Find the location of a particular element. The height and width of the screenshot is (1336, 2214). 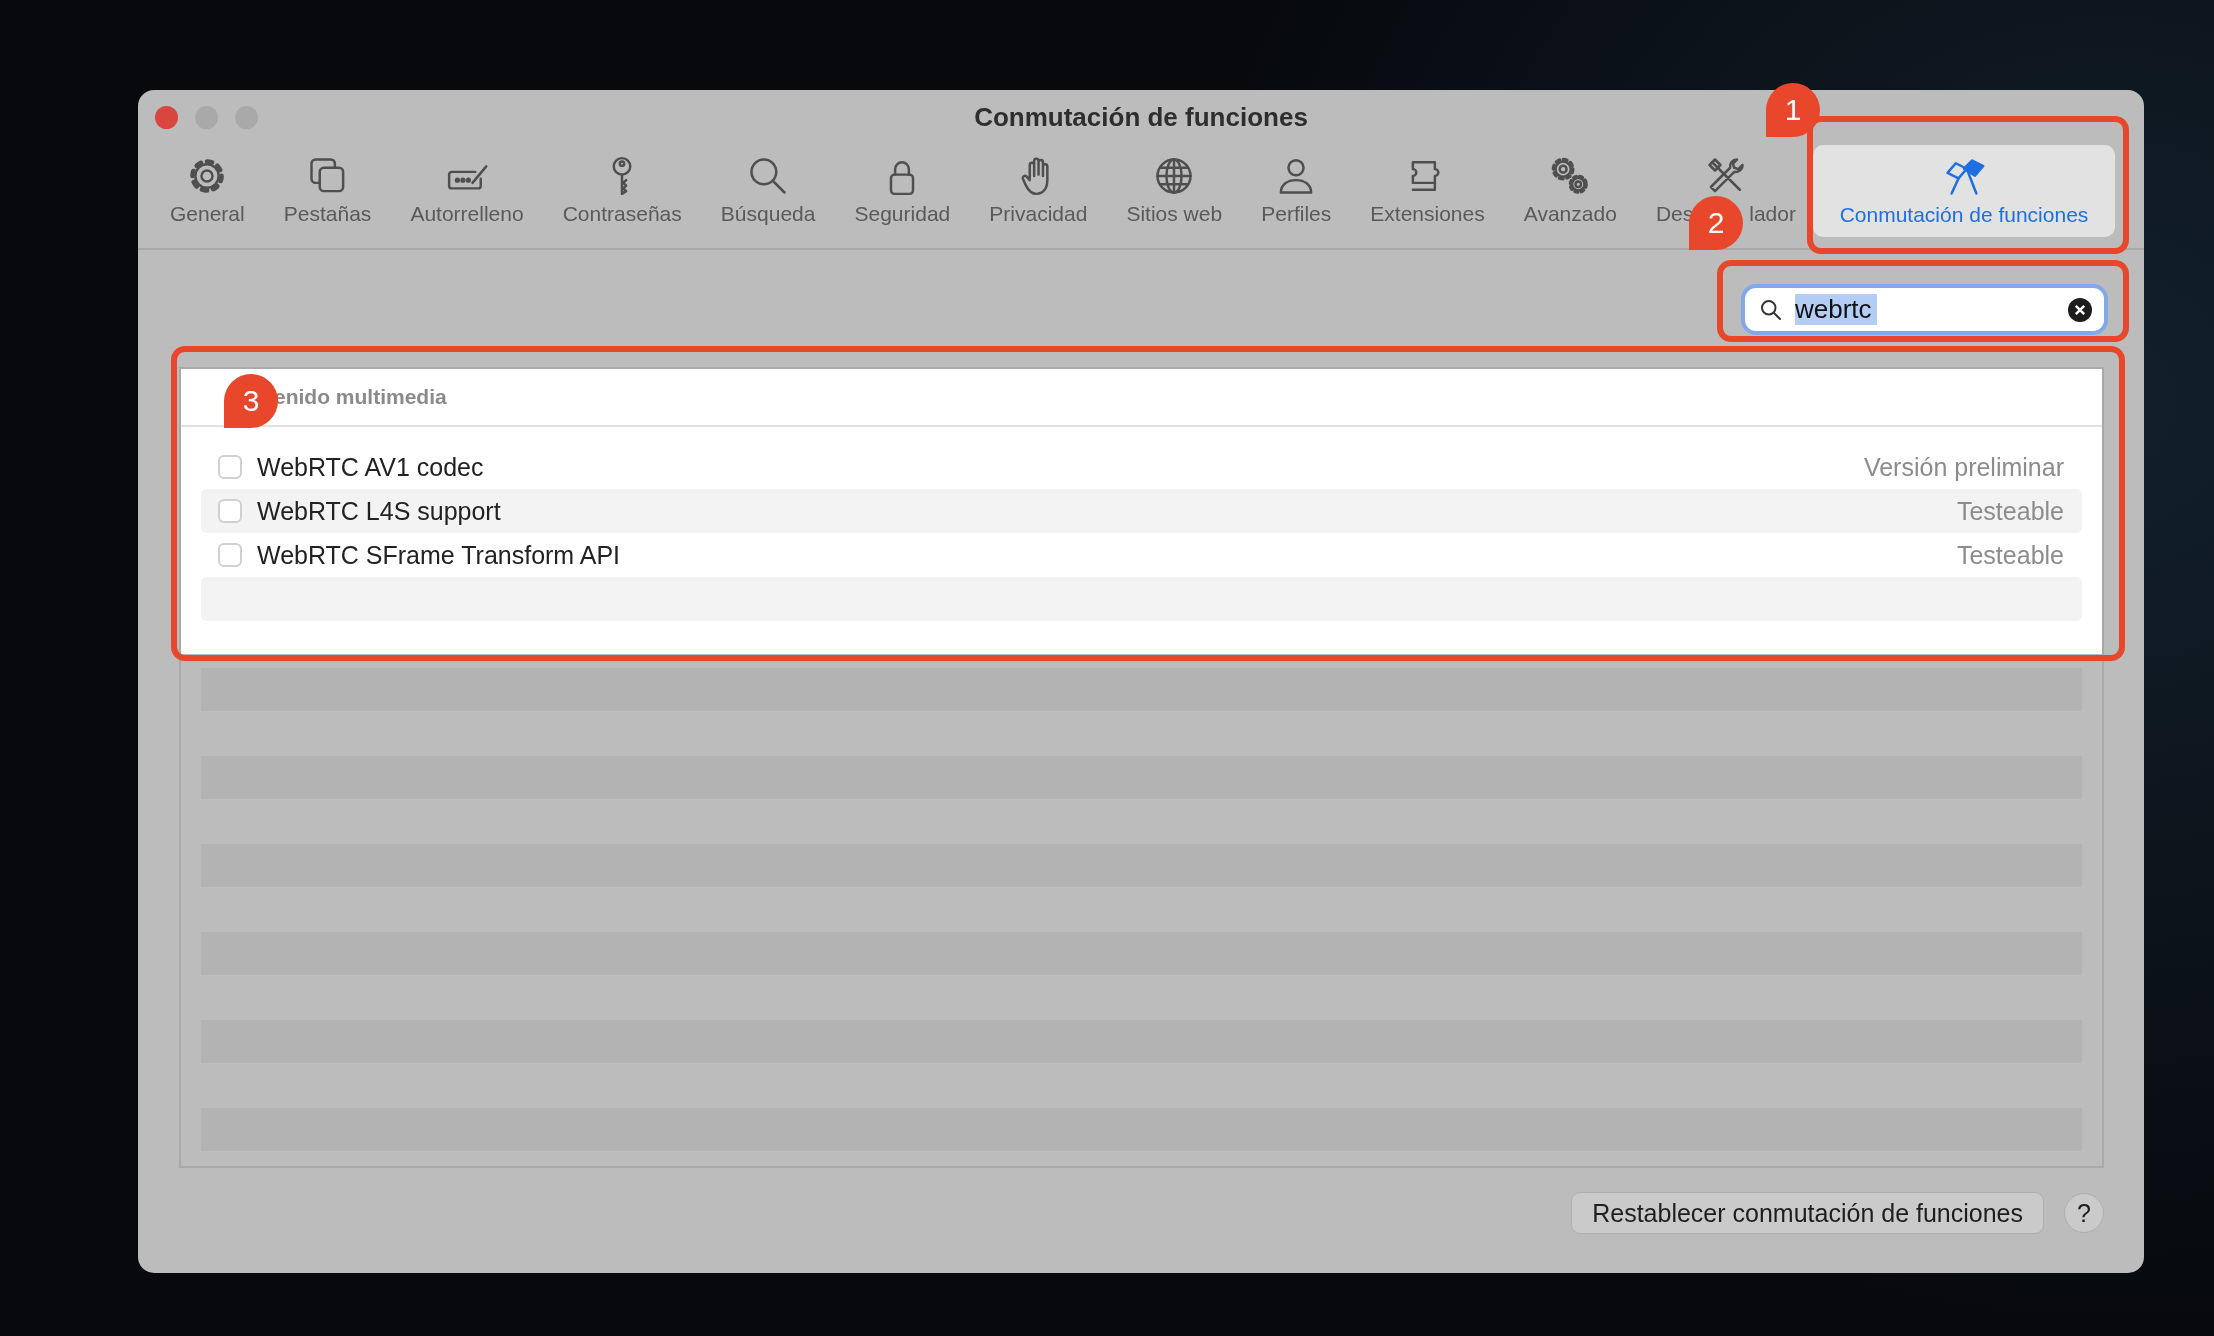

toolbar-tab: Conmutación de funciones is located at coordinates (1964, 191).